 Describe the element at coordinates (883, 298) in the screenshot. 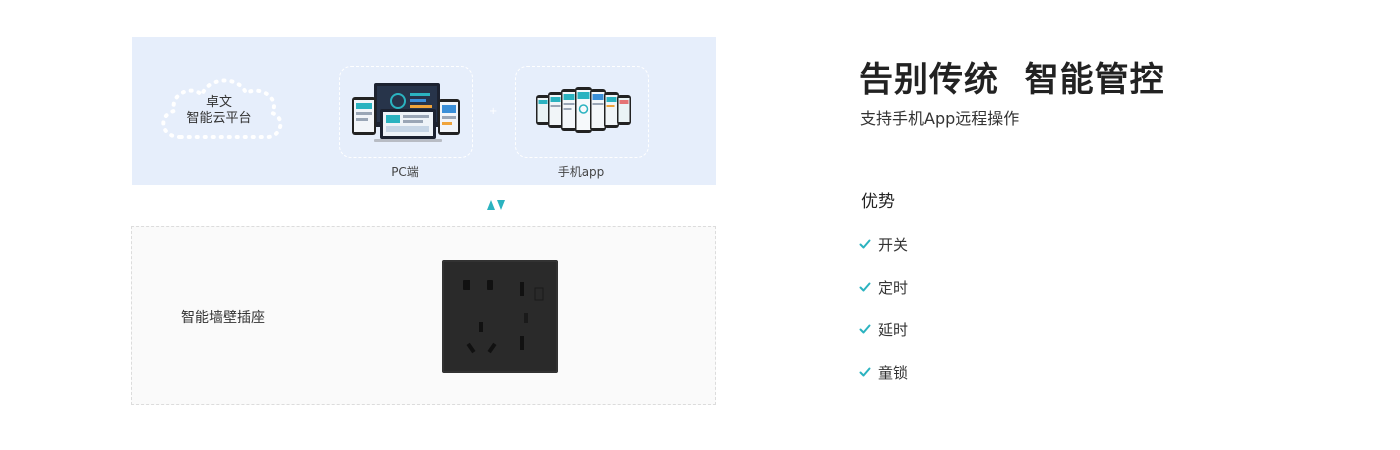

I see `advantage-item-timer: 定时` at that location.